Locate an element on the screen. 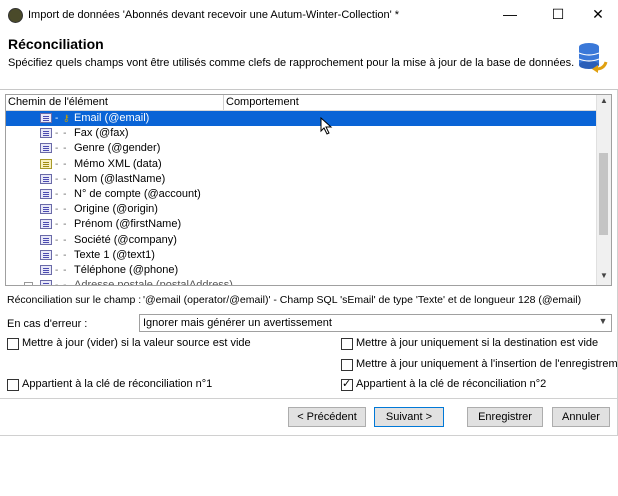 The height and width of the screenshot is (496, 618). chevron-down-icon: ▼ is located at coordinates (603, 323).